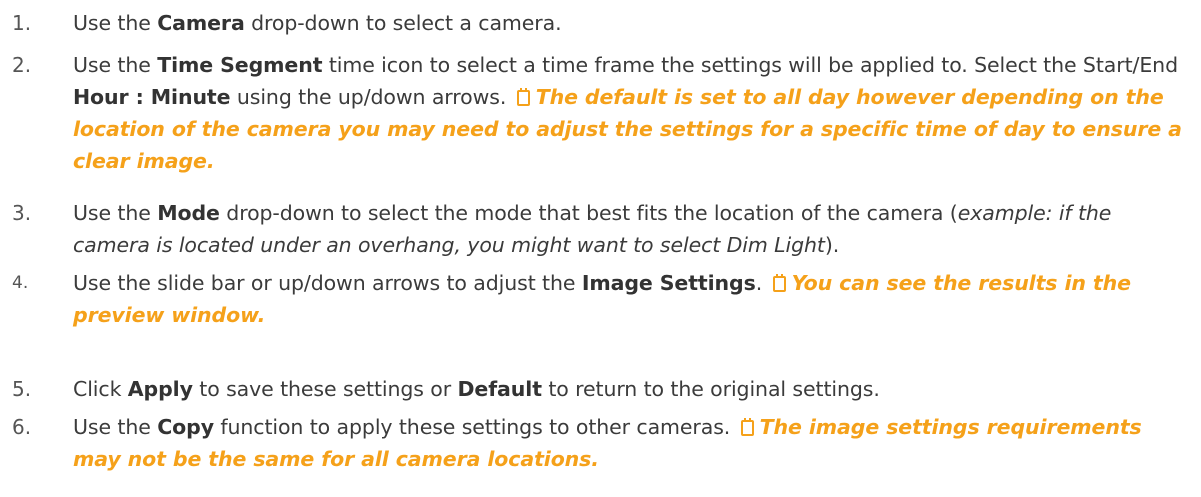  I want to click on copy-term: Copy, so click(185, 427).